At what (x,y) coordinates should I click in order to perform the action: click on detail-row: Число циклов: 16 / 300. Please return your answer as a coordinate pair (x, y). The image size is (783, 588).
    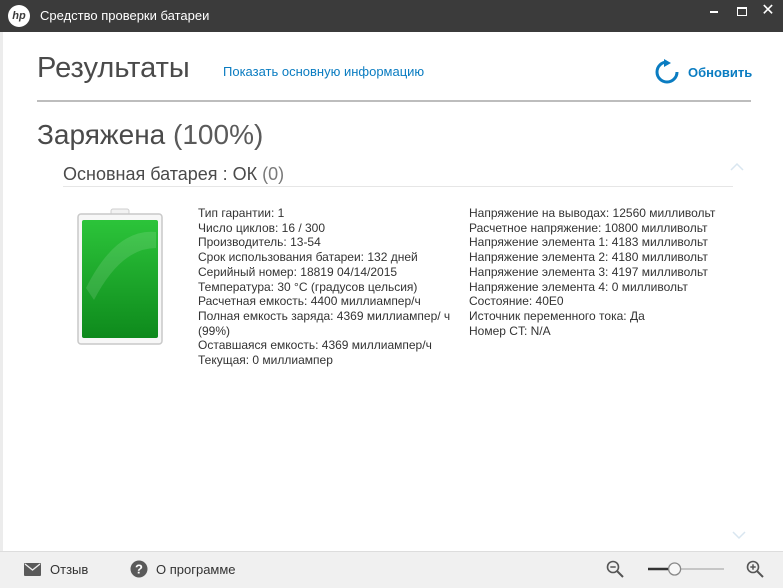
    Looking at the image, I should click on (262, 227).